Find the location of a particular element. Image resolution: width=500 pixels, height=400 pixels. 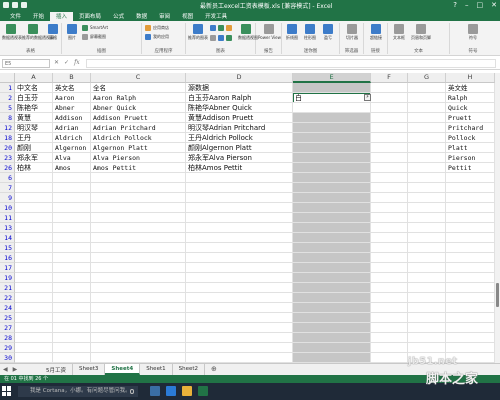

cell-d: 明汉琴Adrian Pritchard is located at coordinates (239, 128).